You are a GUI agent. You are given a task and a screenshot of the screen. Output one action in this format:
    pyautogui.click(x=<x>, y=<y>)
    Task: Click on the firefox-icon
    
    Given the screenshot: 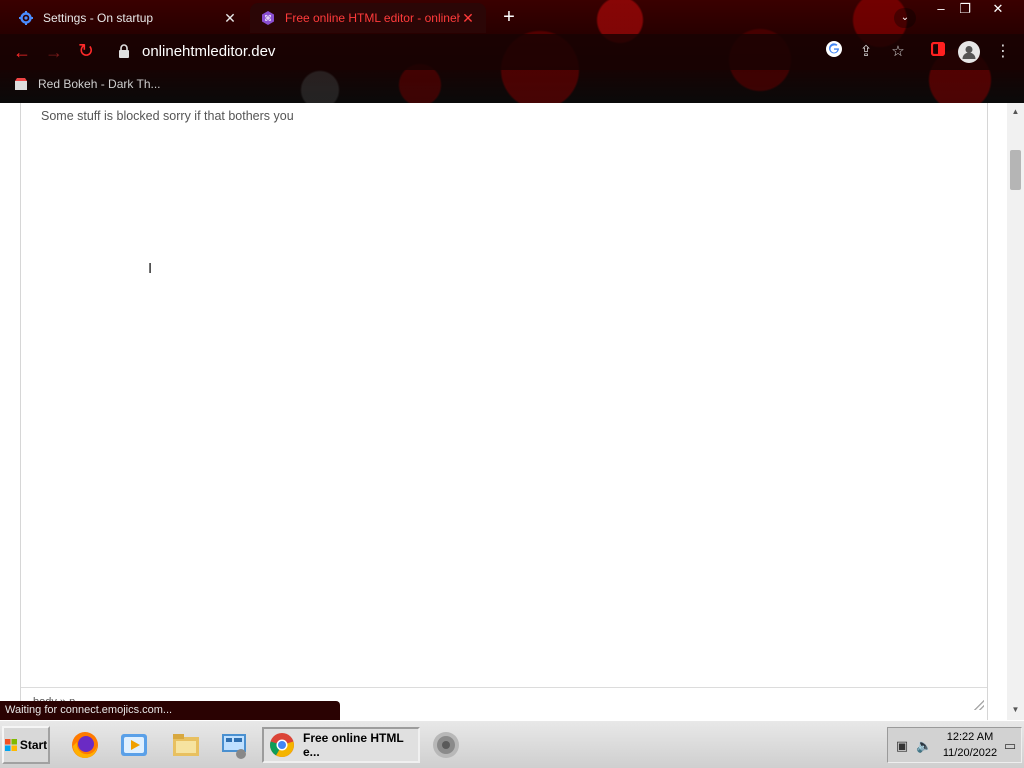 What is the action you would take?
    pyautogui.click(x=85, y=745)
    